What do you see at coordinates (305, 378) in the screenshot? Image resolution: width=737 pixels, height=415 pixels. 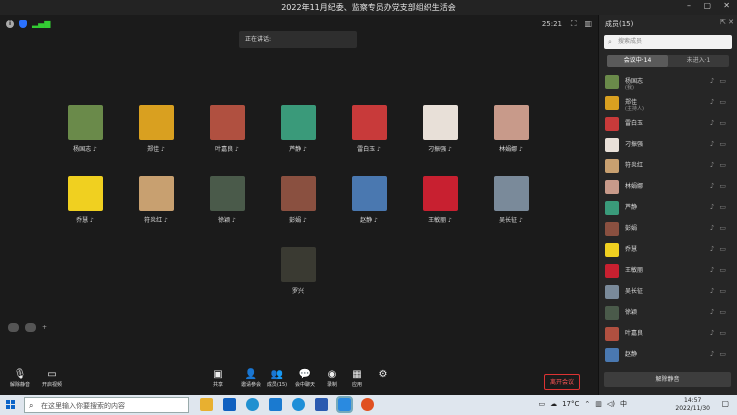 I see `chat-button: 💬 会中聊天` at bounding box center [305, 378].